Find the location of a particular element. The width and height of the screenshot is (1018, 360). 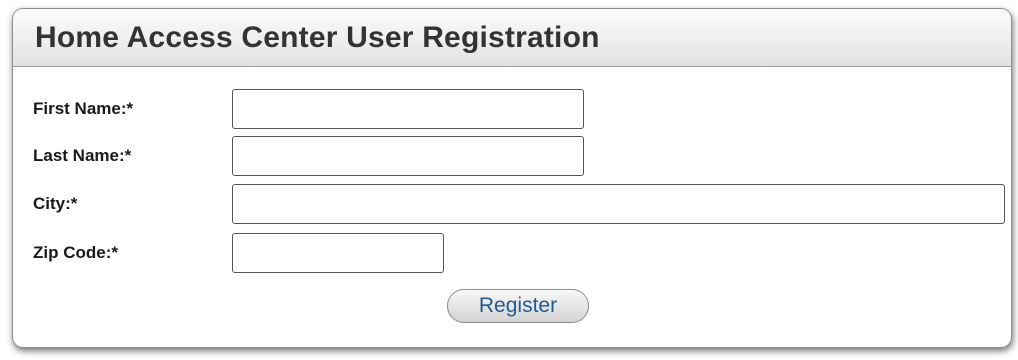

zip-code-row: Zip Code:* is located at coordinates (520, 253).